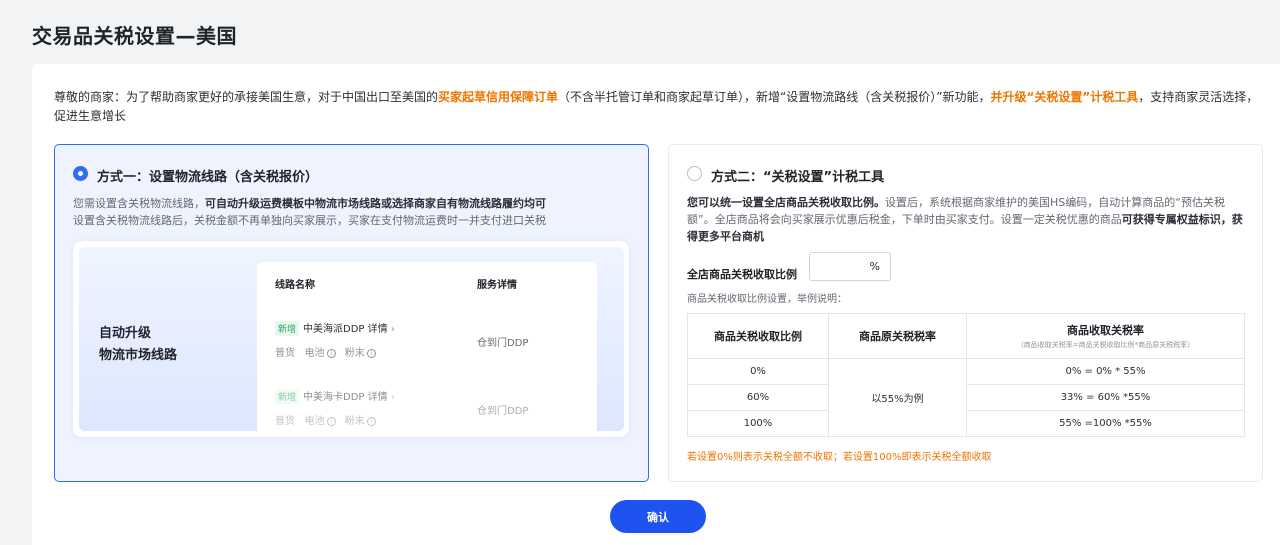 The height and width of the screenshot is (545, 1280). Describe the element at coordinates (1105, 345) in the screenshot. I see `header-formula: （商品收取关税率=商品关税收取比例*商品原关税税率）` at that location.